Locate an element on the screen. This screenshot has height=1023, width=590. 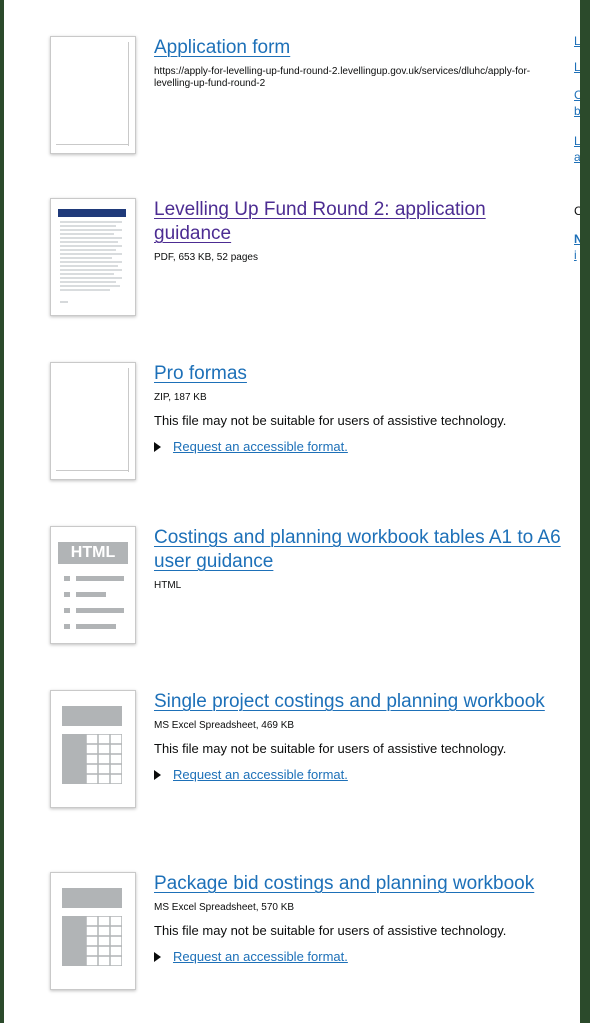
pdf-thumbnail is located at coordinates (93, 257).